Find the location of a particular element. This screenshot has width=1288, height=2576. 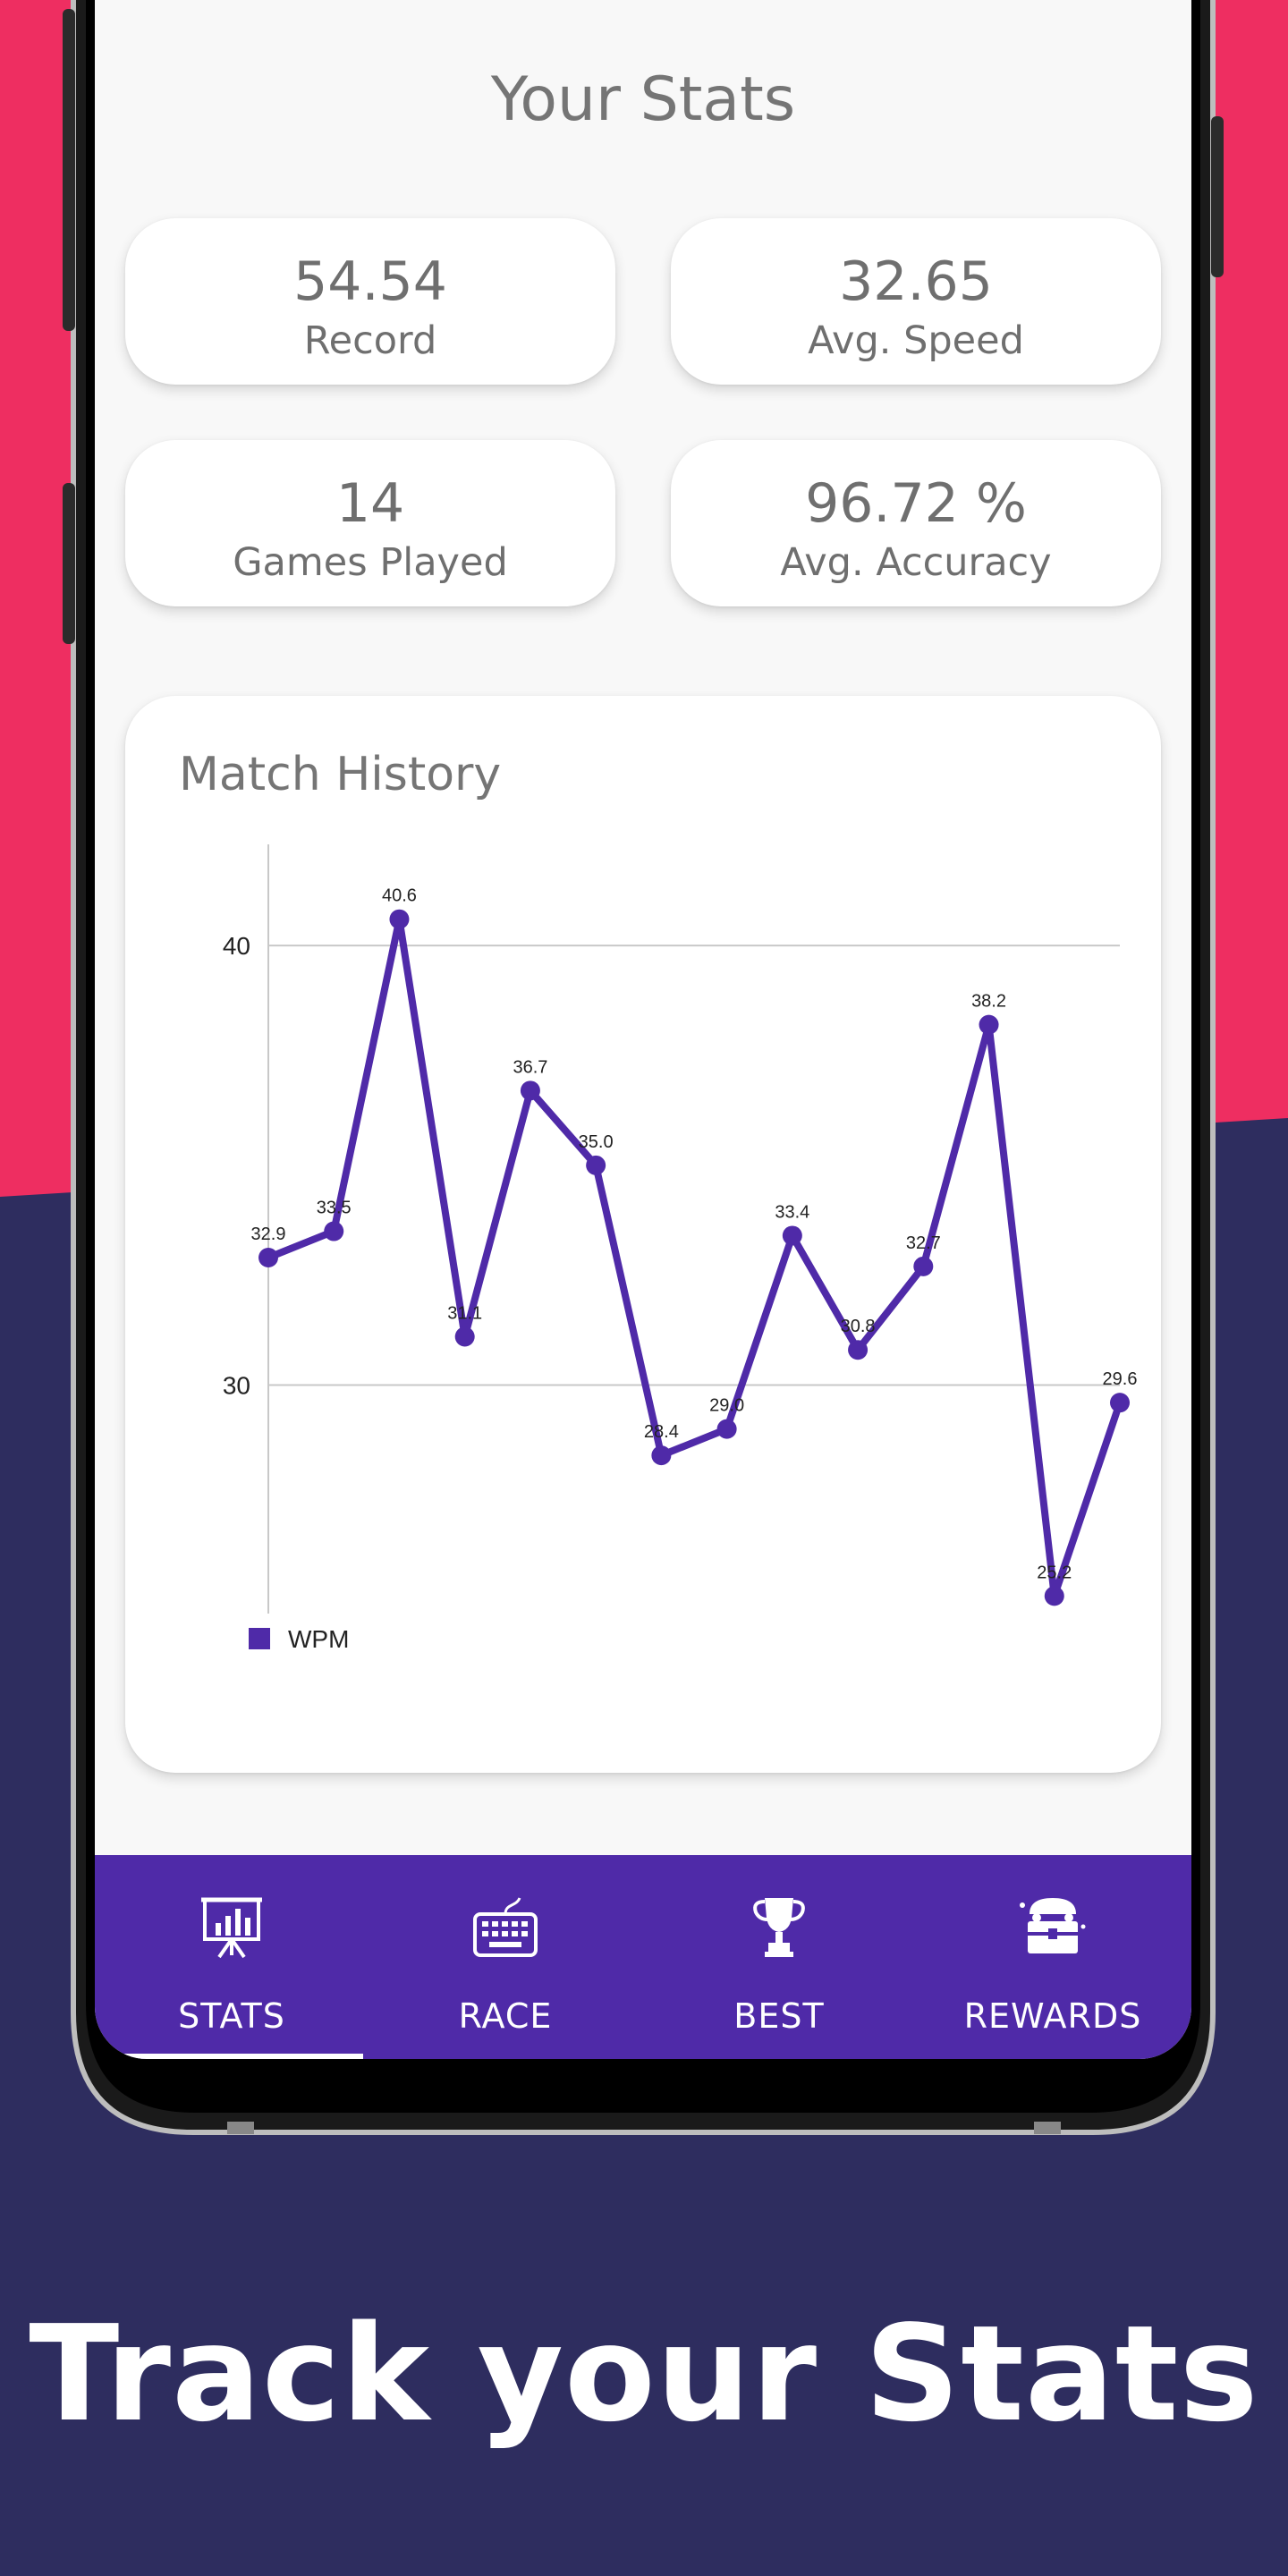

legend-swatch is located at coordinates (259, 1638).